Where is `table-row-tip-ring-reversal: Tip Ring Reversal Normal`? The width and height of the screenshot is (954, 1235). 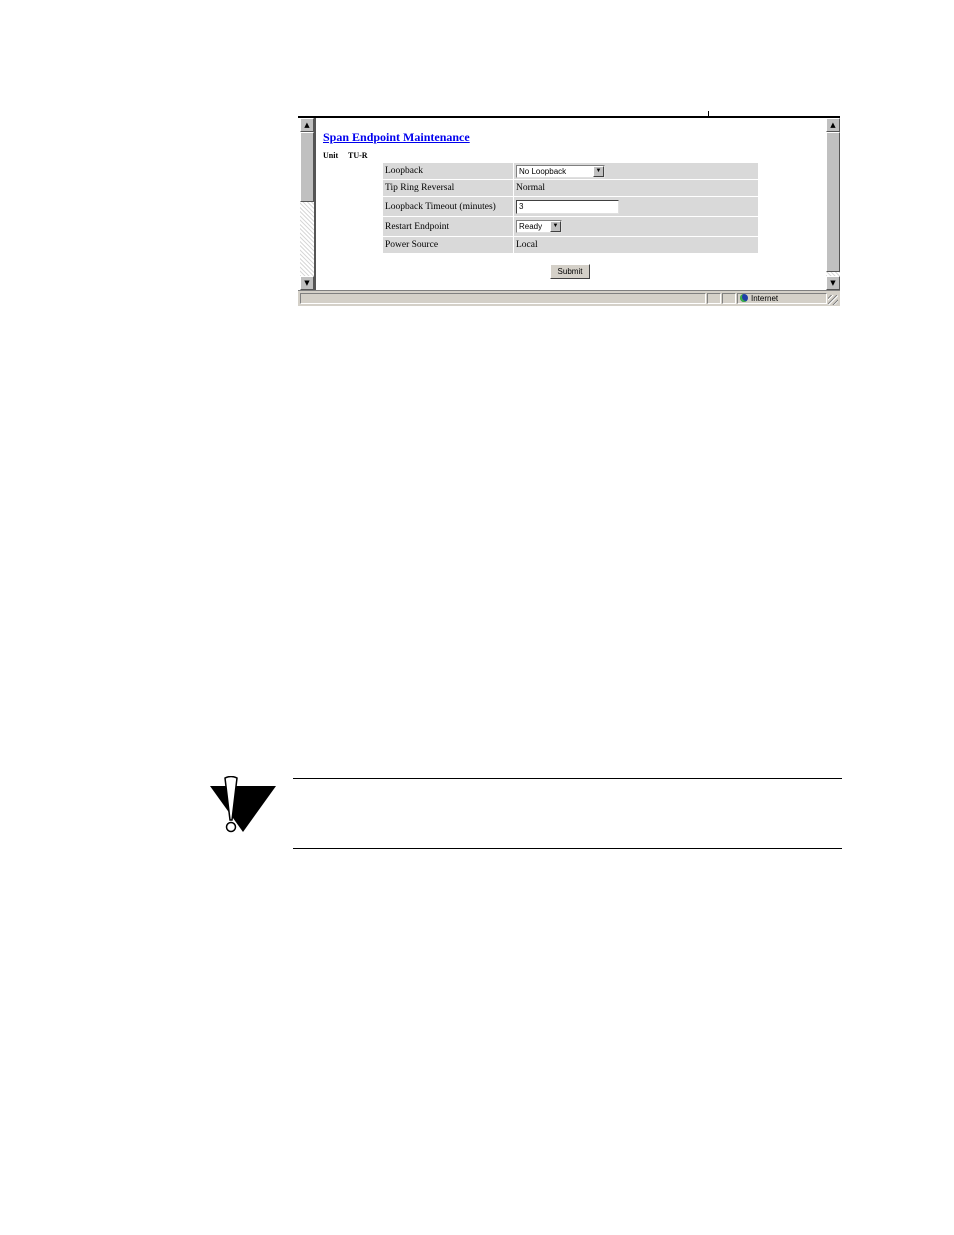 table-row-tip-ring-reversal: Tip Ring Reversal Normal is located at coordinates (570, 188).